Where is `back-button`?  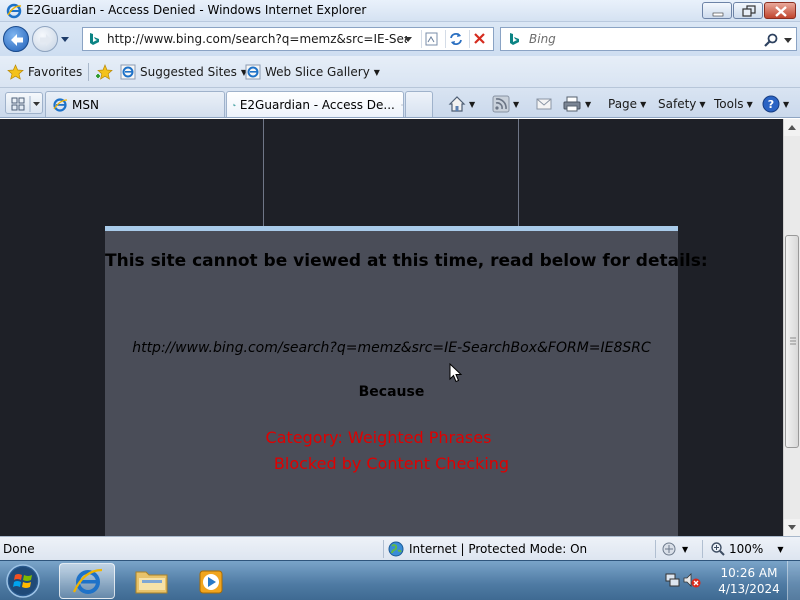
back-button is located at coordinates (16, 39).